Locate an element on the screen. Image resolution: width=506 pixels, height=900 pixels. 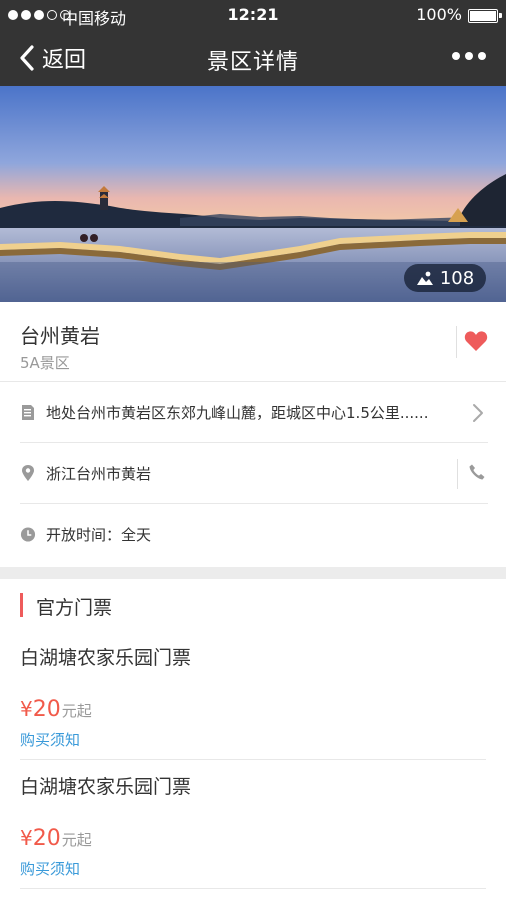
hours-row: 开放时间：全天 is located at coordinates (254, 534).